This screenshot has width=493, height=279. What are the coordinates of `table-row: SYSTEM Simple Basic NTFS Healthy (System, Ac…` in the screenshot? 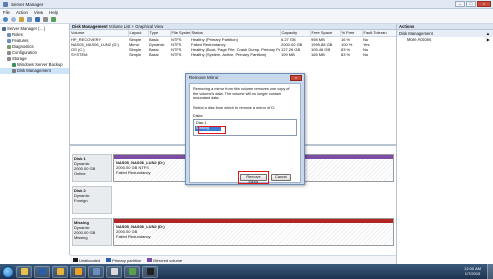 It's located at (233, 54).